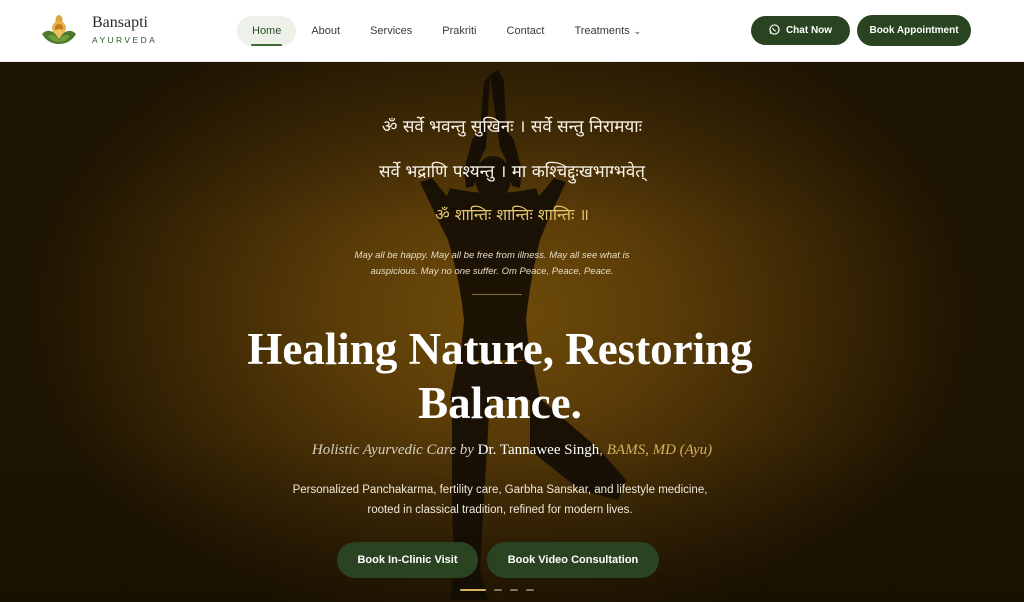 The height and width of the screenshot is (602, 1024). Describe the element at coordinates (774, 30) in the screenshot. I see `whatsapp-icon` at that location.